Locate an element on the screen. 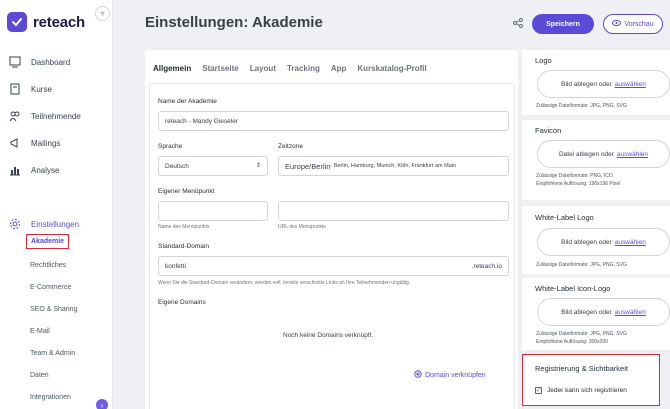 This screenshot has height=409, width=670. tab-allgemein: Allgemein is located at coordinates (172, 68).